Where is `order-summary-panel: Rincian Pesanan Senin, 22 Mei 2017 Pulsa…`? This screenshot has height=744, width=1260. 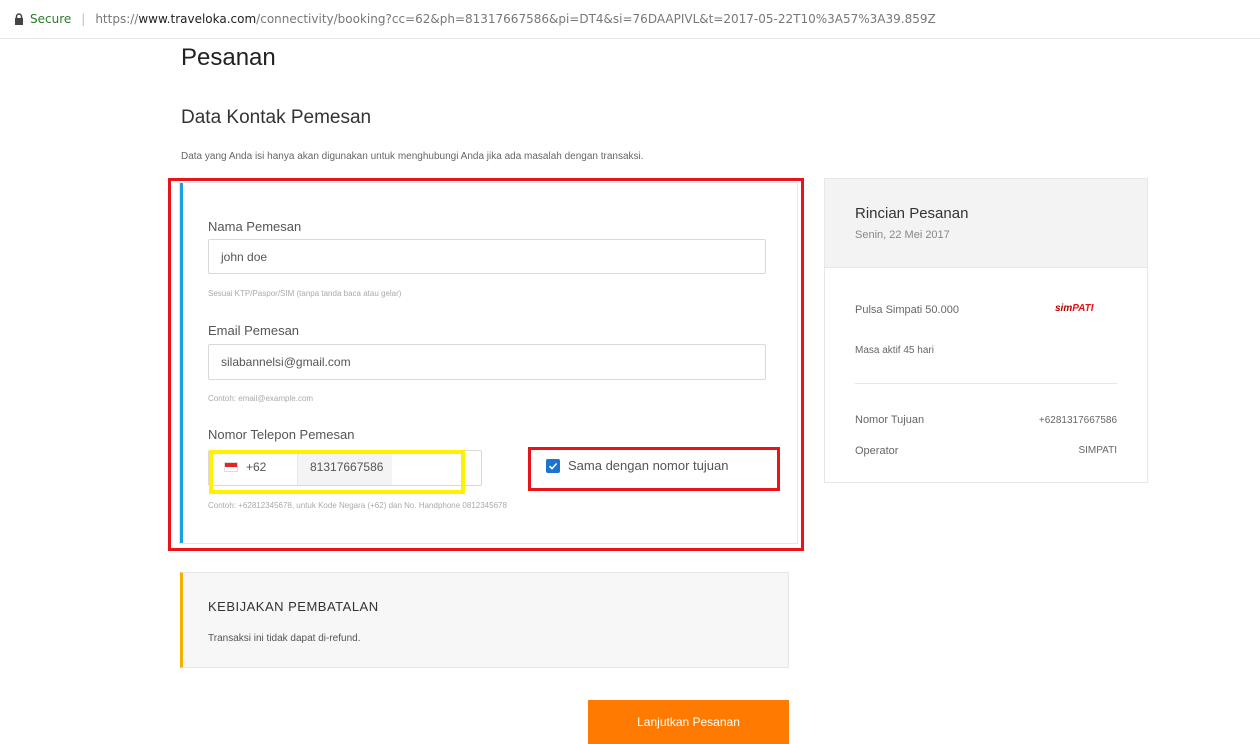 order-summary-panel: Rincian Pesanan Senin, 22 Mei 2017 Pulsa… is located at coordinates (986, 330).